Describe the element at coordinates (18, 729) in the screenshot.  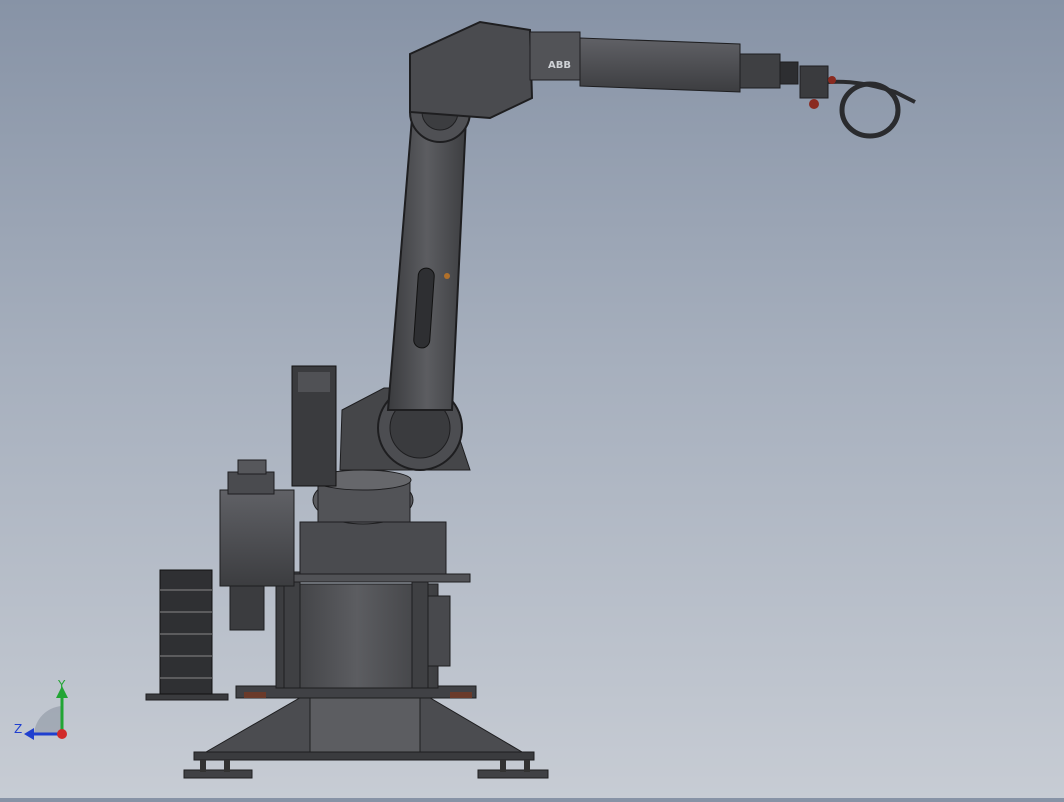
I see `z-axis-label: Z` at that location.